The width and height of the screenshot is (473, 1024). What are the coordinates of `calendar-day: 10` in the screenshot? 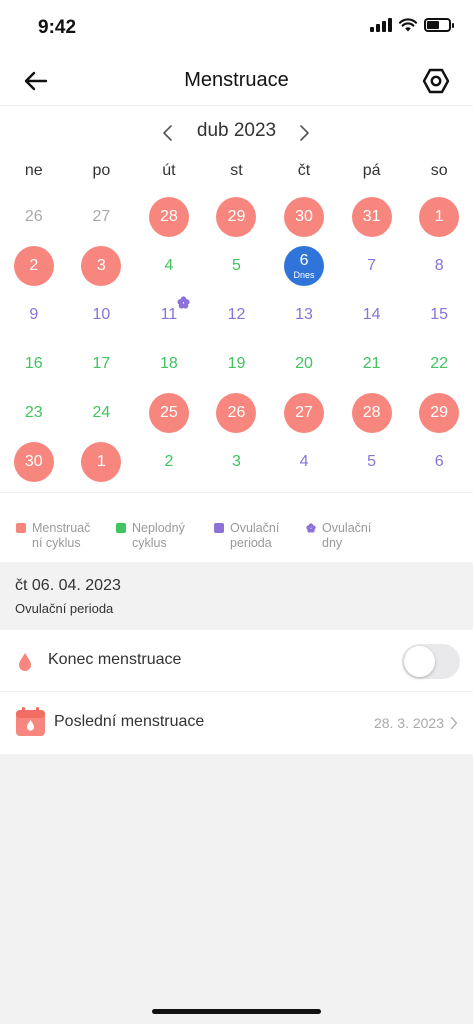 It's located at (102, 314).